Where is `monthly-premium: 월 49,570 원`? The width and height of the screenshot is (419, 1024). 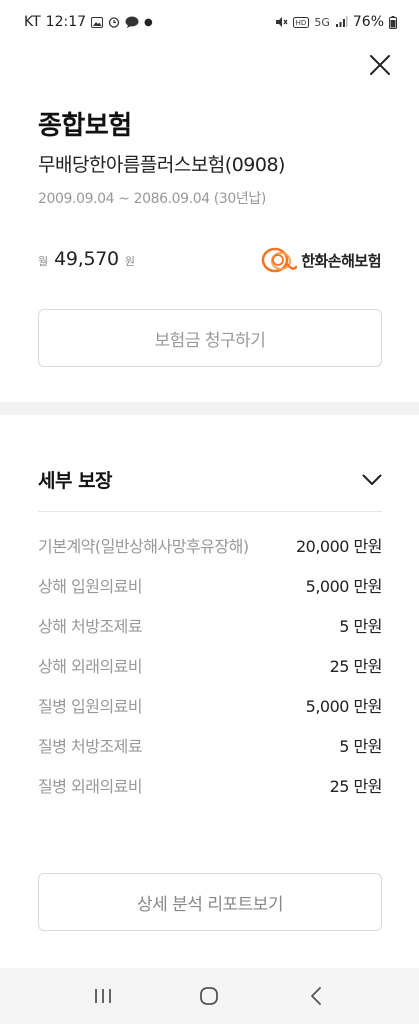 monthly-premium: 월 49,570 원 is located at coordinates (86, 259).